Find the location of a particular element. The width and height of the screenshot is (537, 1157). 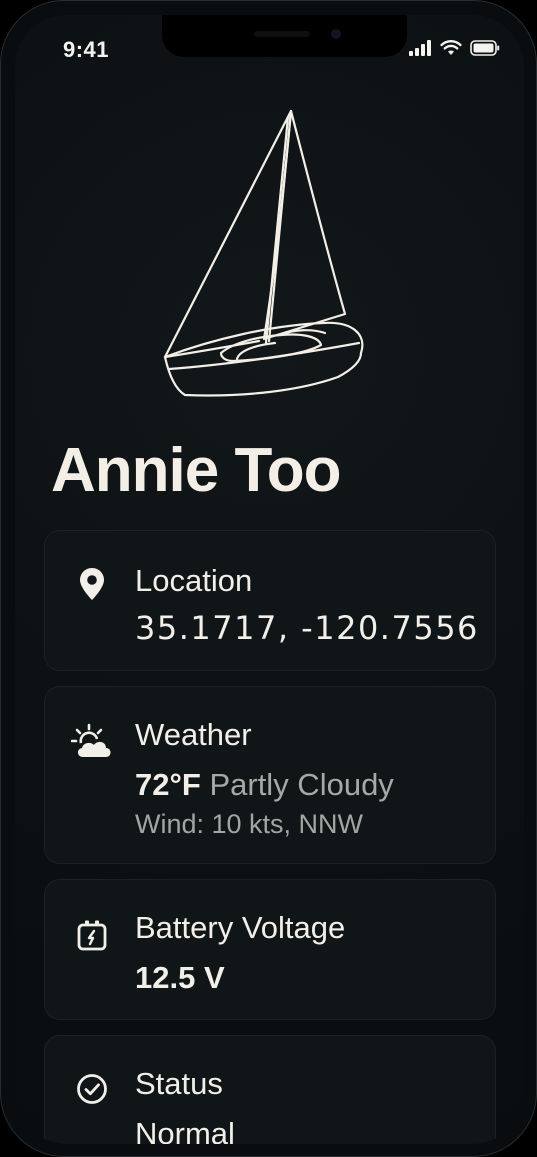

weather-temperature: 72°F is located at coordinates (168, 784).